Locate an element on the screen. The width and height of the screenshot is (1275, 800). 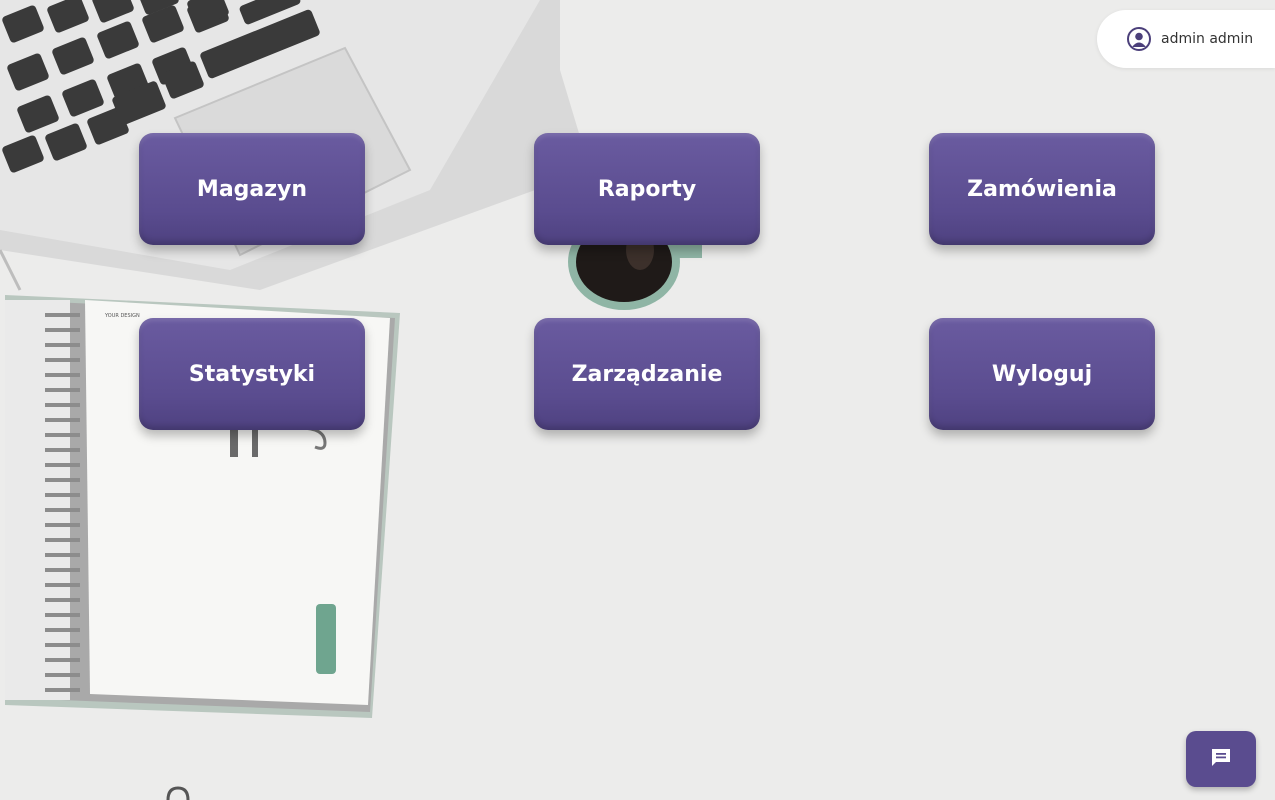
raporty-button: Raporty is located at coordinates (647, 189).